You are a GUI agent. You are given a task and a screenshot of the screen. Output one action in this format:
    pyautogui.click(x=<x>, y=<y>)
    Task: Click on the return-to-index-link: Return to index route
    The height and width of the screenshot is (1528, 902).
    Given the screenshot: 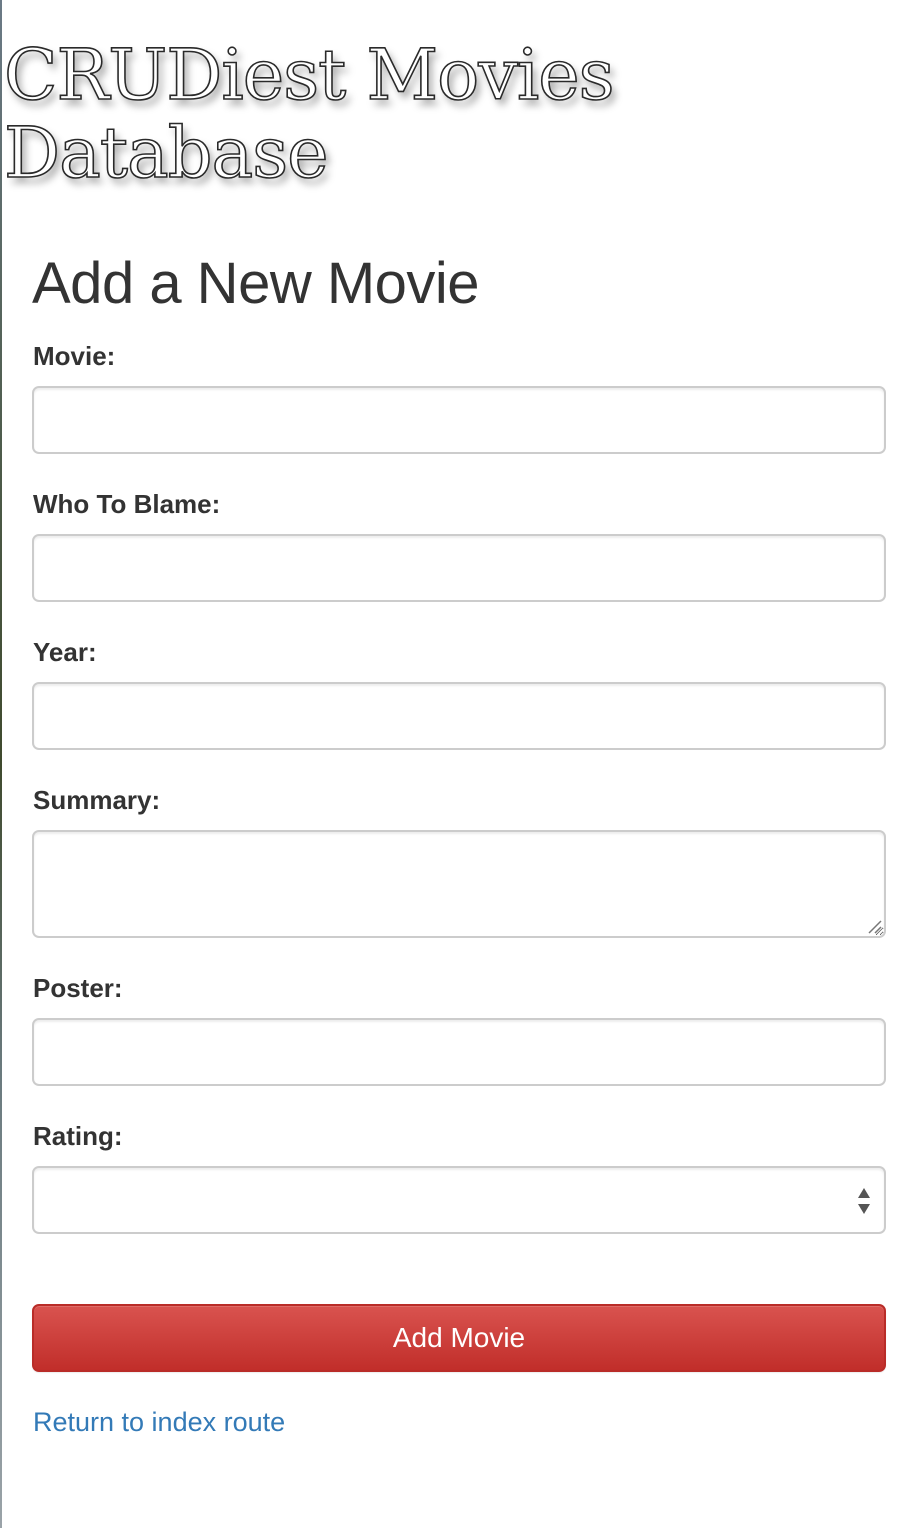 What is the action you would take?
    pyautogui.click(x=159, y=1422)
    